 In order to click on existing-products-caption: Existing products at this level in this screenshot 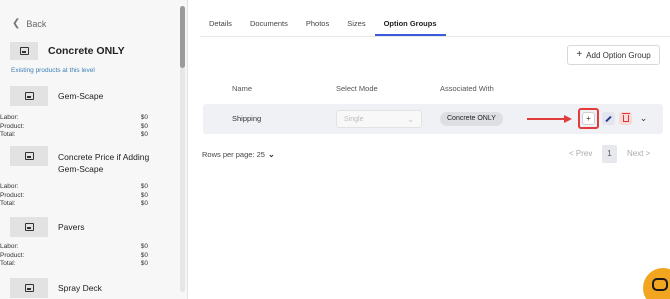, I will do `click(53, 70)`.